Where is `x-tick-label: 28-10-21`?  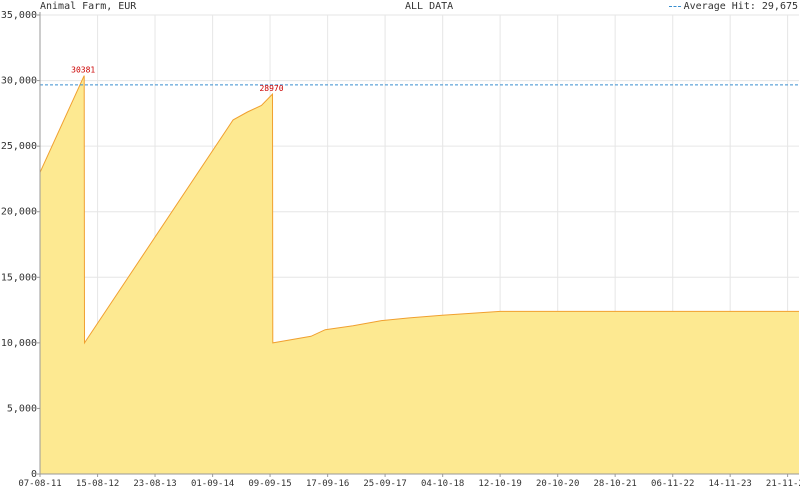 x-tick-label: 28-10-21 is located at coordinates (614, 484).